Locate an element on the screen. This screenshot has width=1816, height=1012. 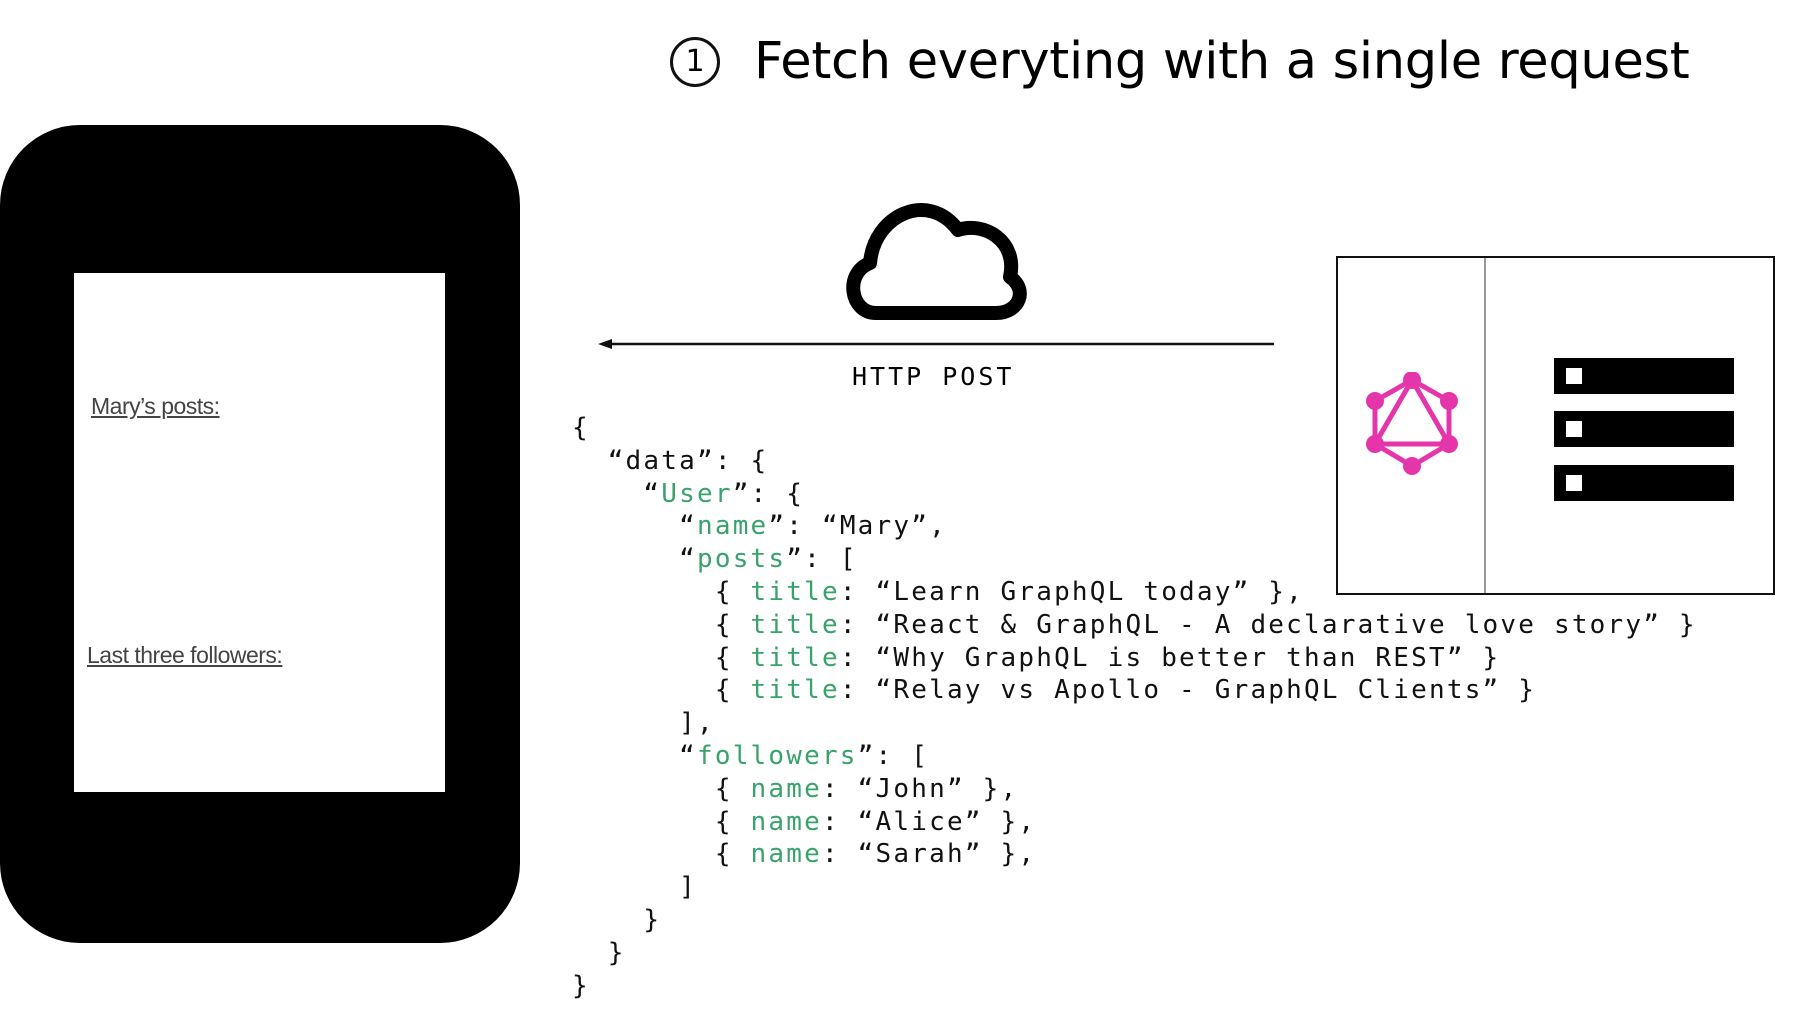
http-method-label: HTTP POST is located at coordinates (933, 376).